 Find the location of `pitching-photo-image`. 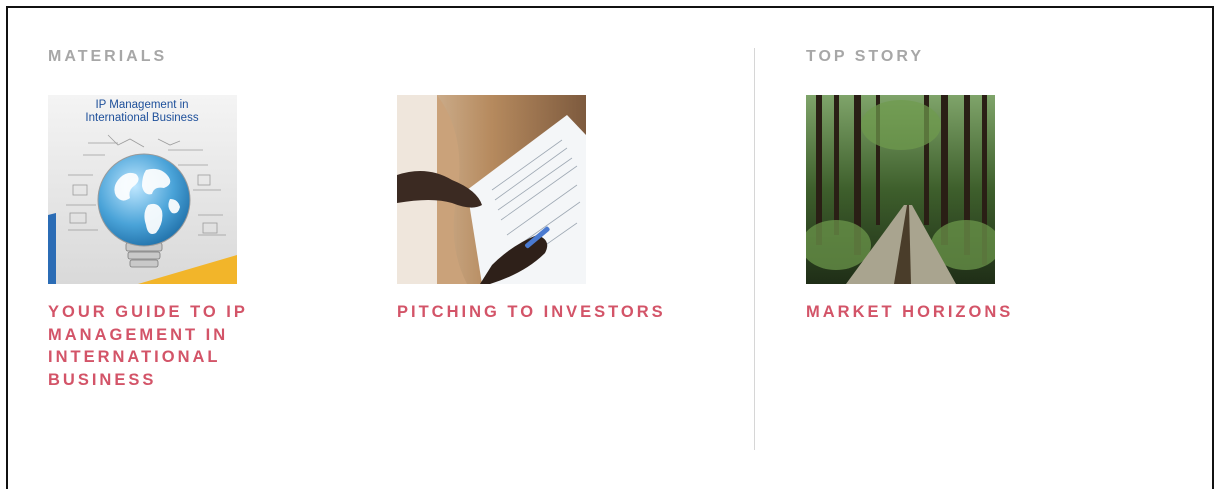

pitching-photo-image is located at coordinates (491, 189).